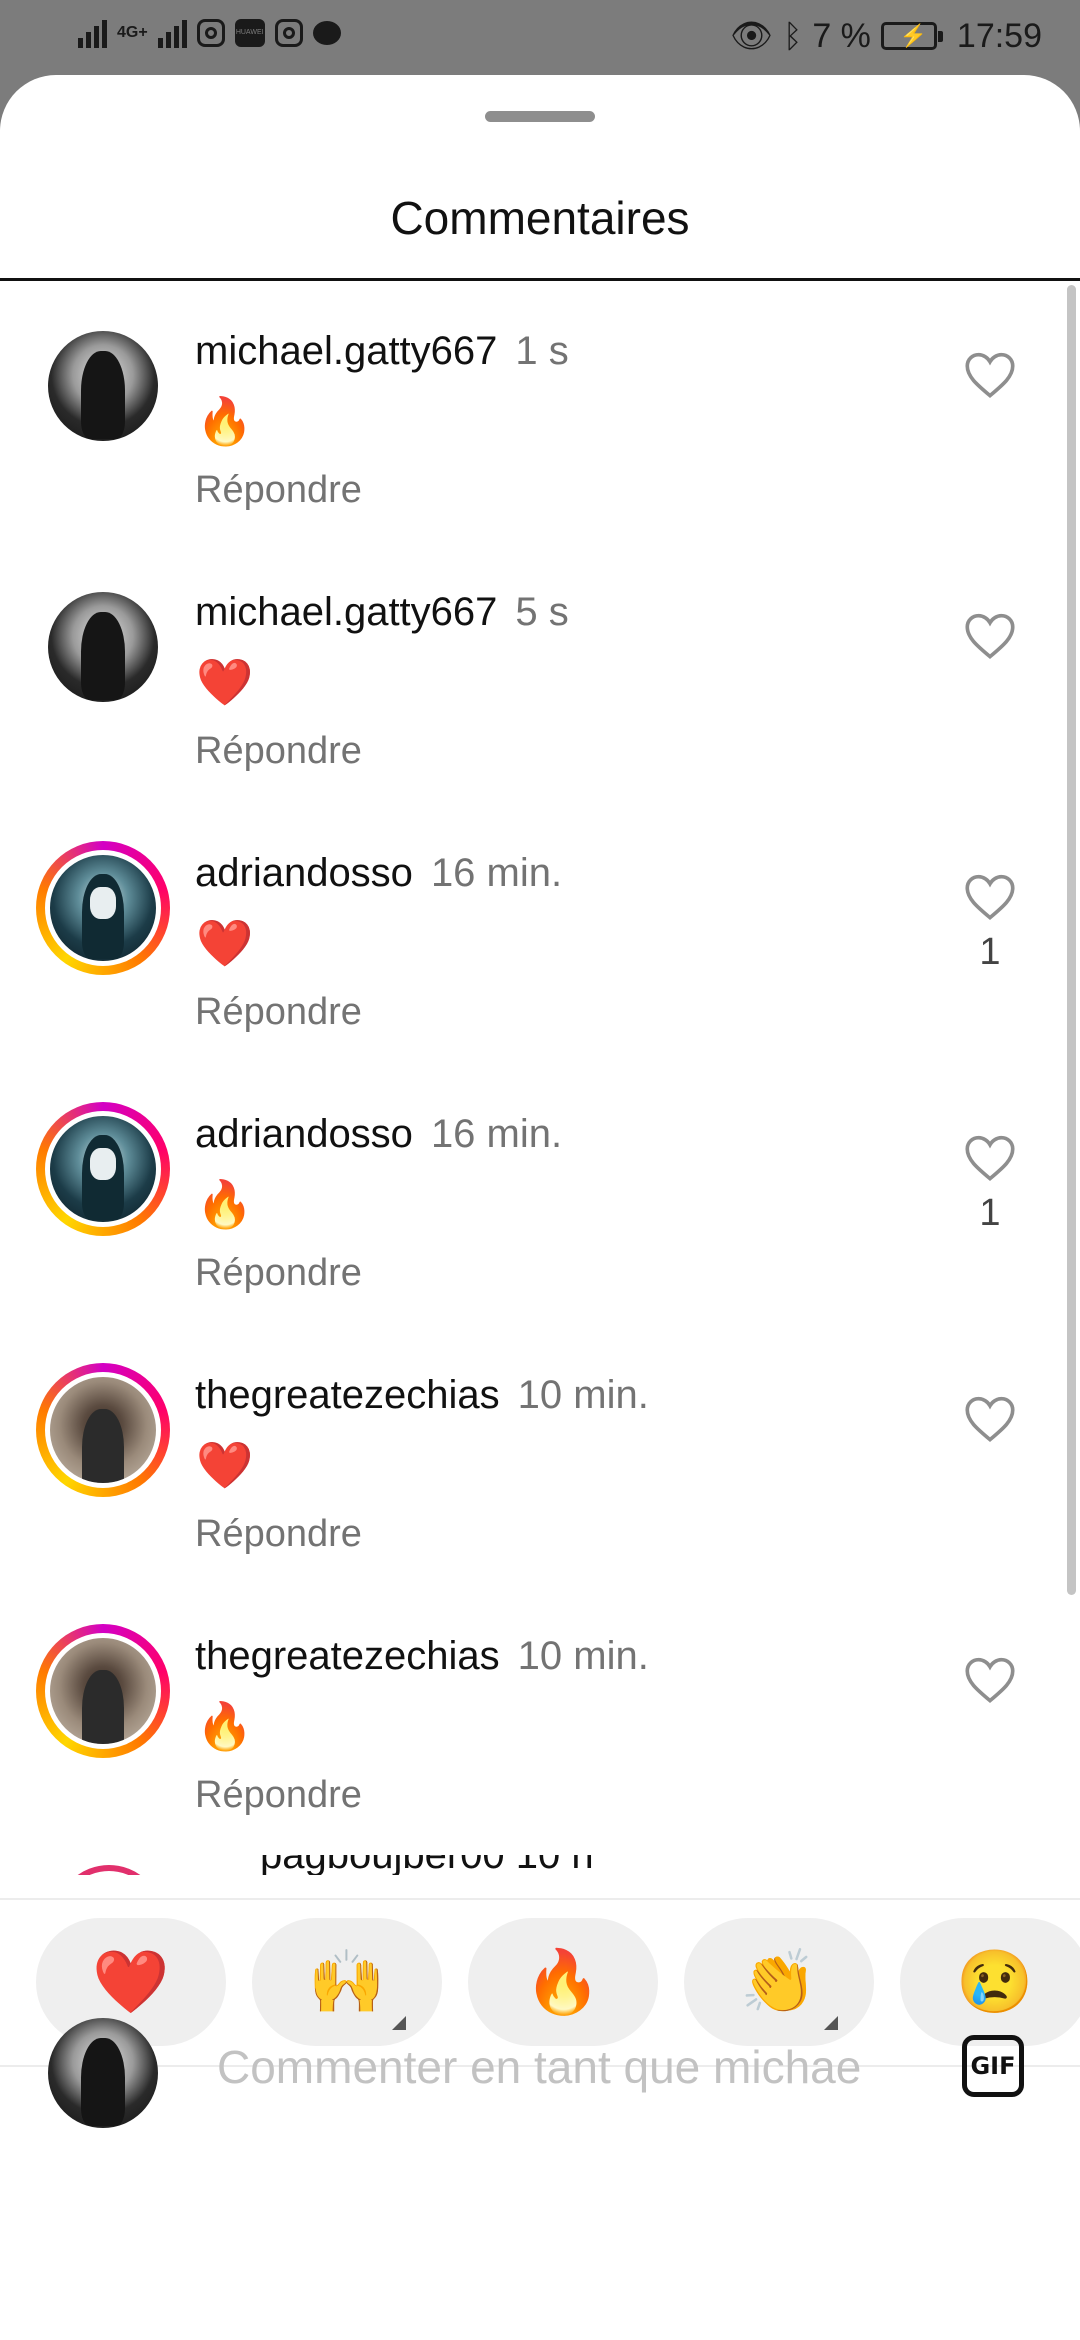 This screenshot has height=2340, width=1080. Describe the element at coordinates (540, 972) in the screenshot. I see `comment-item: adriandosso 16 min. ❤️ Répondre 1` at that location.